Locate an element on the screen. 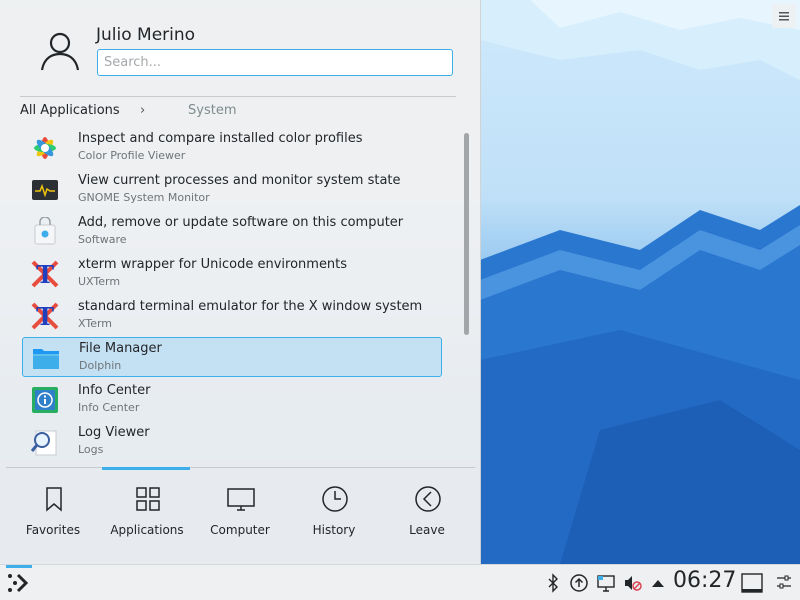 Image resolution: width=800 pixels, height=600 pixels. tab-computer: Computer is located at coordinates (240, 517).